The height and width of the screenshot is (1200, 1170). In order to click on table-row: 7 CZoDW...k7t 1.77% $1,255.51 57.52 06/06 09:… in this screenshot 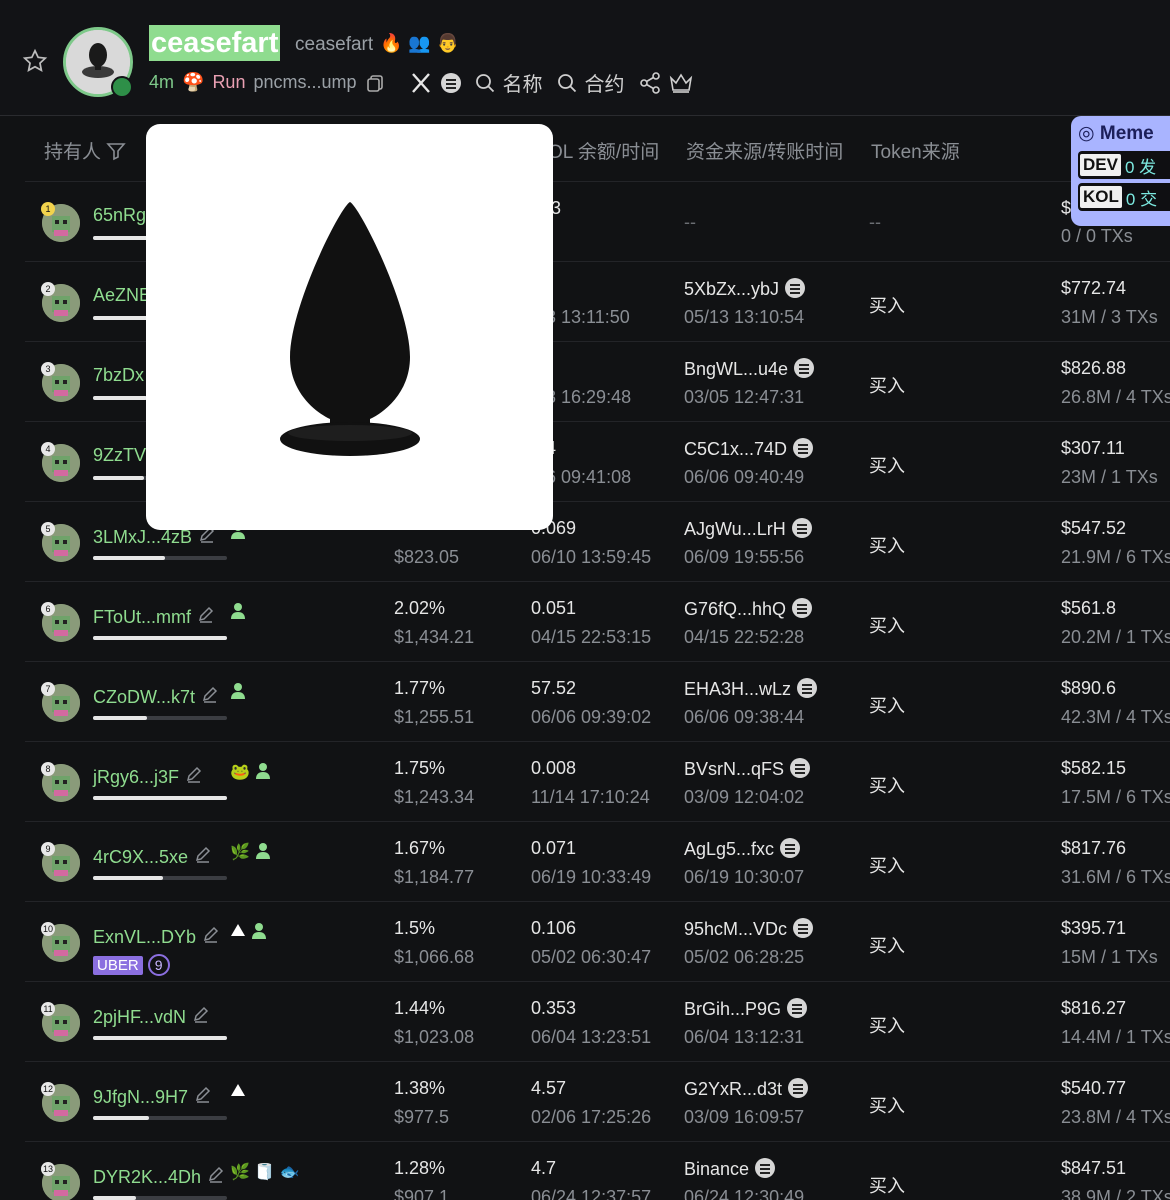, I will do `click(597, 701)`.